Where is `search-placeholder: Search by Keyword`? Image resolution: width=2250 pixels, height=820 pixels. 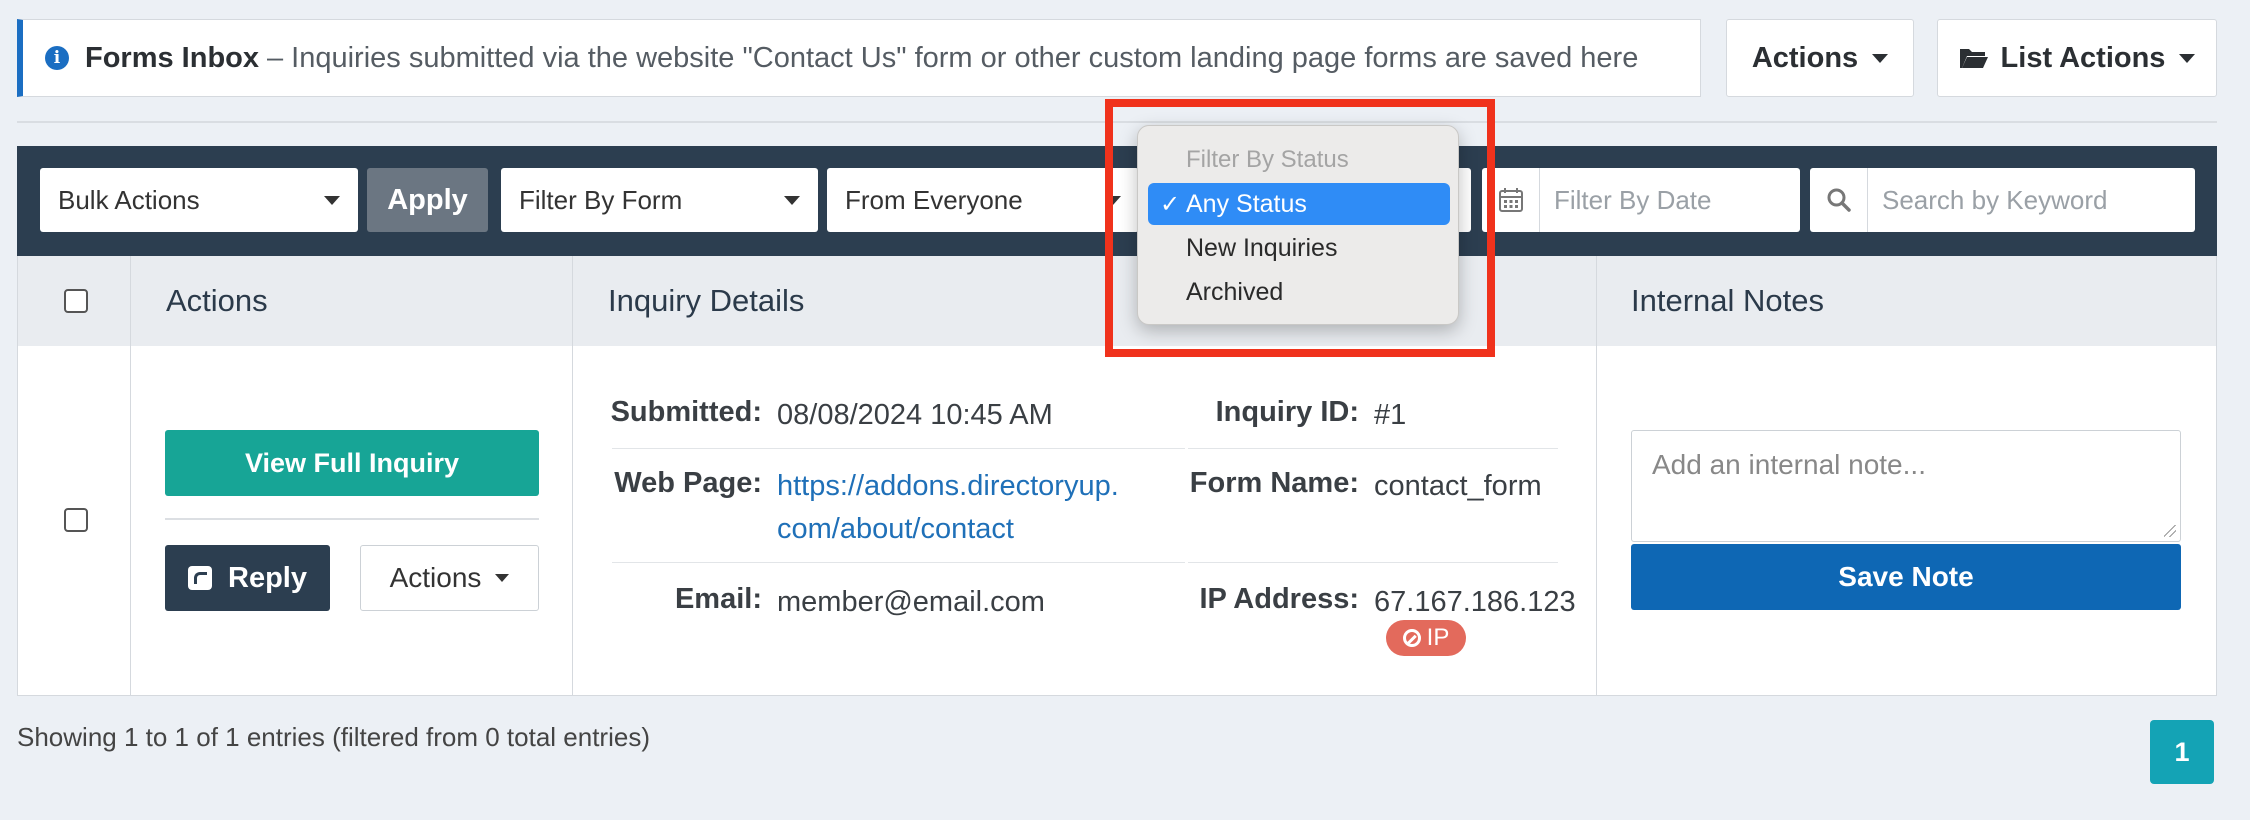 search-placeholder: Search by Keyword is located at coordinates (1995, 199).